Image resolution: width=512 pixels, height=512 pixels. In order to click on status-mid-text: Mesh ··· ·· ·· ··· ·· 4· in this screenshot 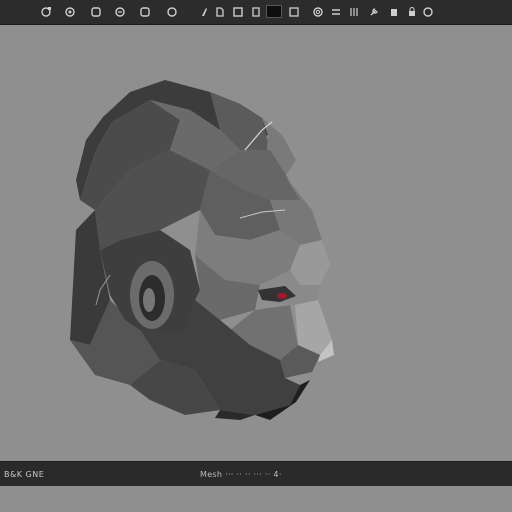, I will do `click(241, 474)`.